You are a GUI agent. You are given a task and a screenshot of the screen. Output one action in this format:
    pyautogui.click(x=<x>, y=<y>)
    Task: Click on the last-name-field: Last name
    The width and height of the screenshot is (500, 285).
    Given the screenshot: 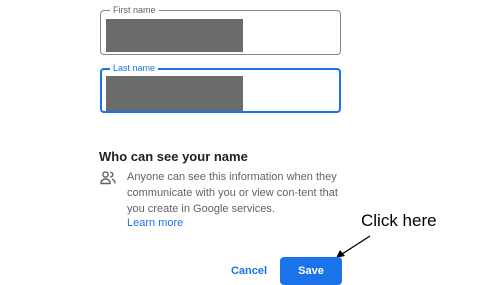 What is the action you would take?
    pyautogui.click(x=220, y=87)
    